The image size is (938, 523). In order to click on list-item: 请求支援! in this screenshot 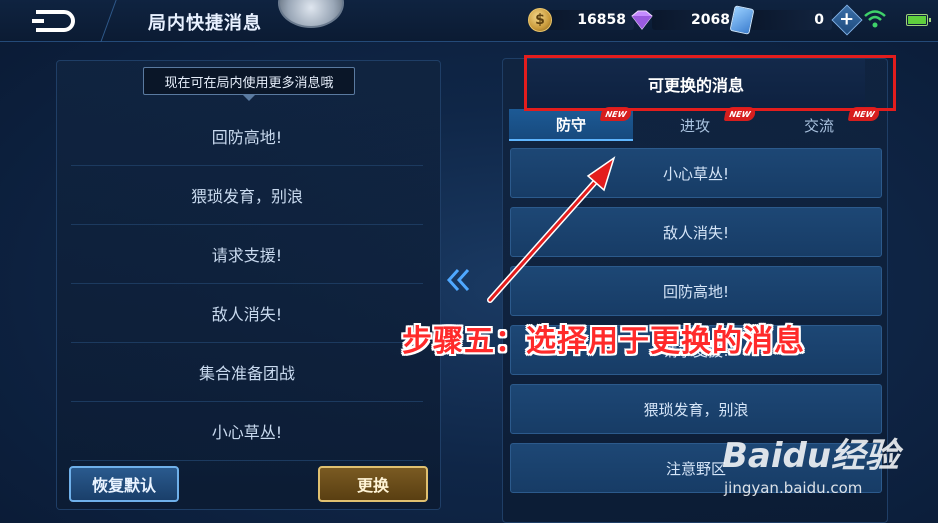, I will do `click(247, 254)`.